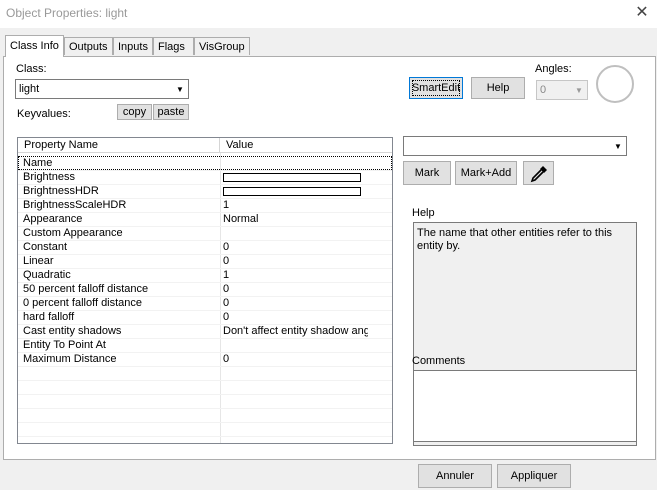  Describe the element at coordinates (53, 219) in the screenshot. I see `property-name: Appearance` at that location.